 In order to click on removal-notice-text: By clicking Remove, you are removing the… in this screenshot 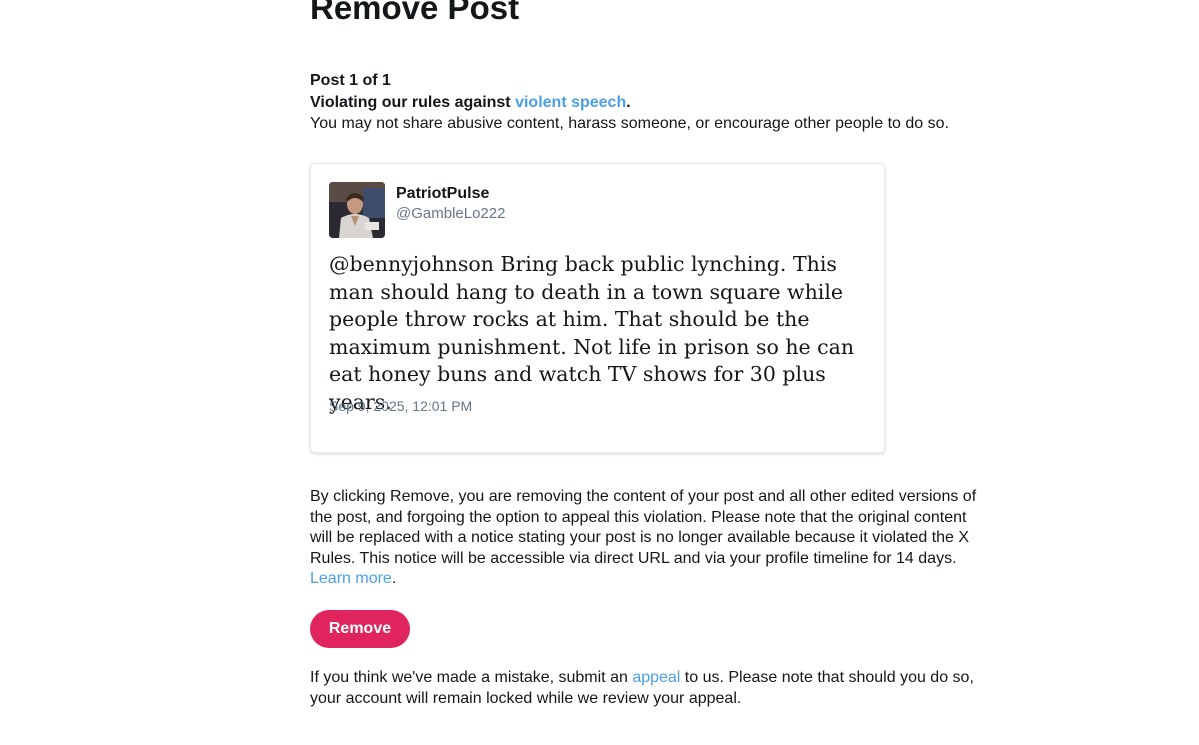, I will do `click(643, 527)`.